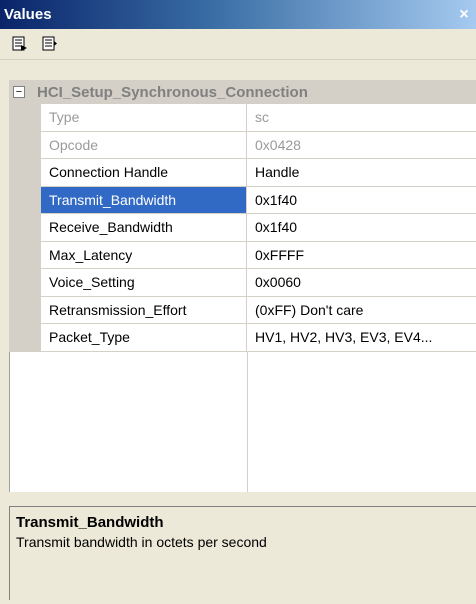 The height and width of the screenshot is (604, 476). Describe the element at coordinates (50, 44) in the screenshot. I see `property-pages-icon` at that location.